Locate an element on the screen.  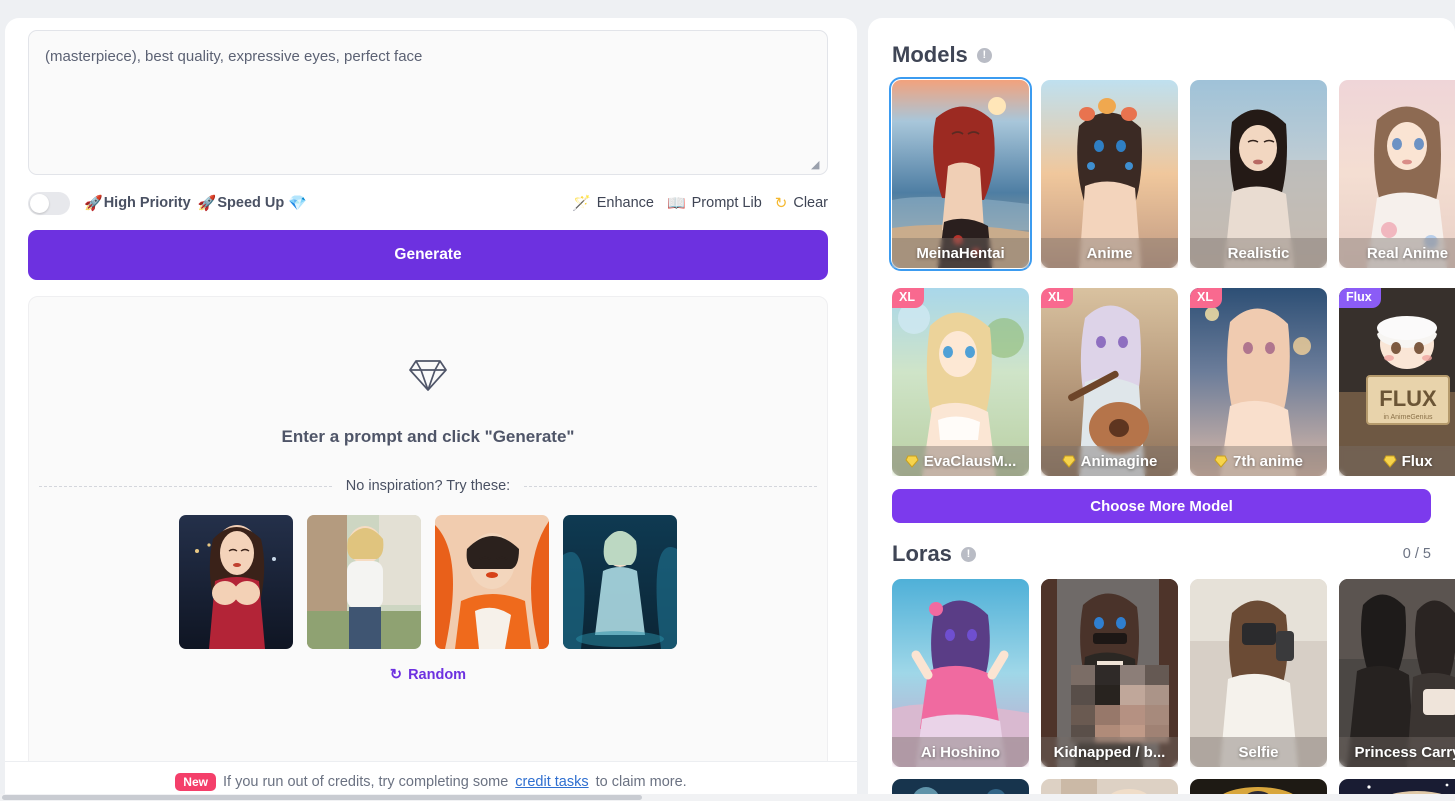
model-card-meinahentai: MeinaHentai is located at coordinates (960, 174).